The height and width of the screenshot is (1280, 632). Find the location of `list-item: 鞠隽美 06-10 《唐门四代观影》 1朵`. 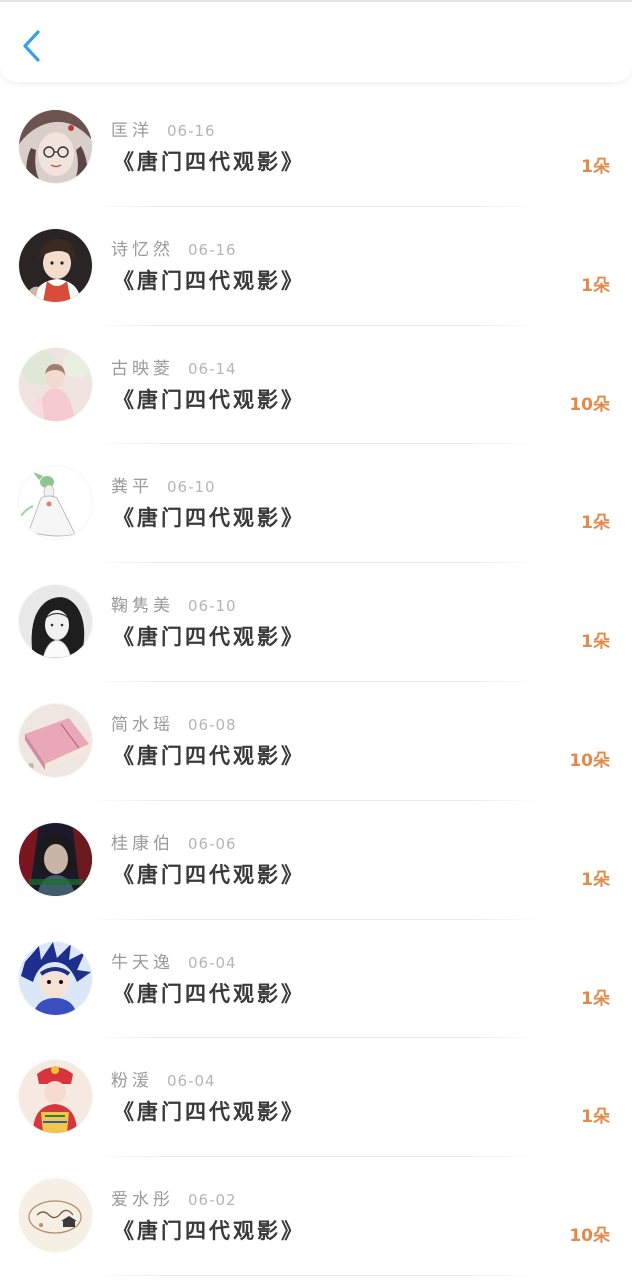

list-item: 鞠隽美 06-10 《唐门四代观影》 1朵 is located at coordinates (316, 622).